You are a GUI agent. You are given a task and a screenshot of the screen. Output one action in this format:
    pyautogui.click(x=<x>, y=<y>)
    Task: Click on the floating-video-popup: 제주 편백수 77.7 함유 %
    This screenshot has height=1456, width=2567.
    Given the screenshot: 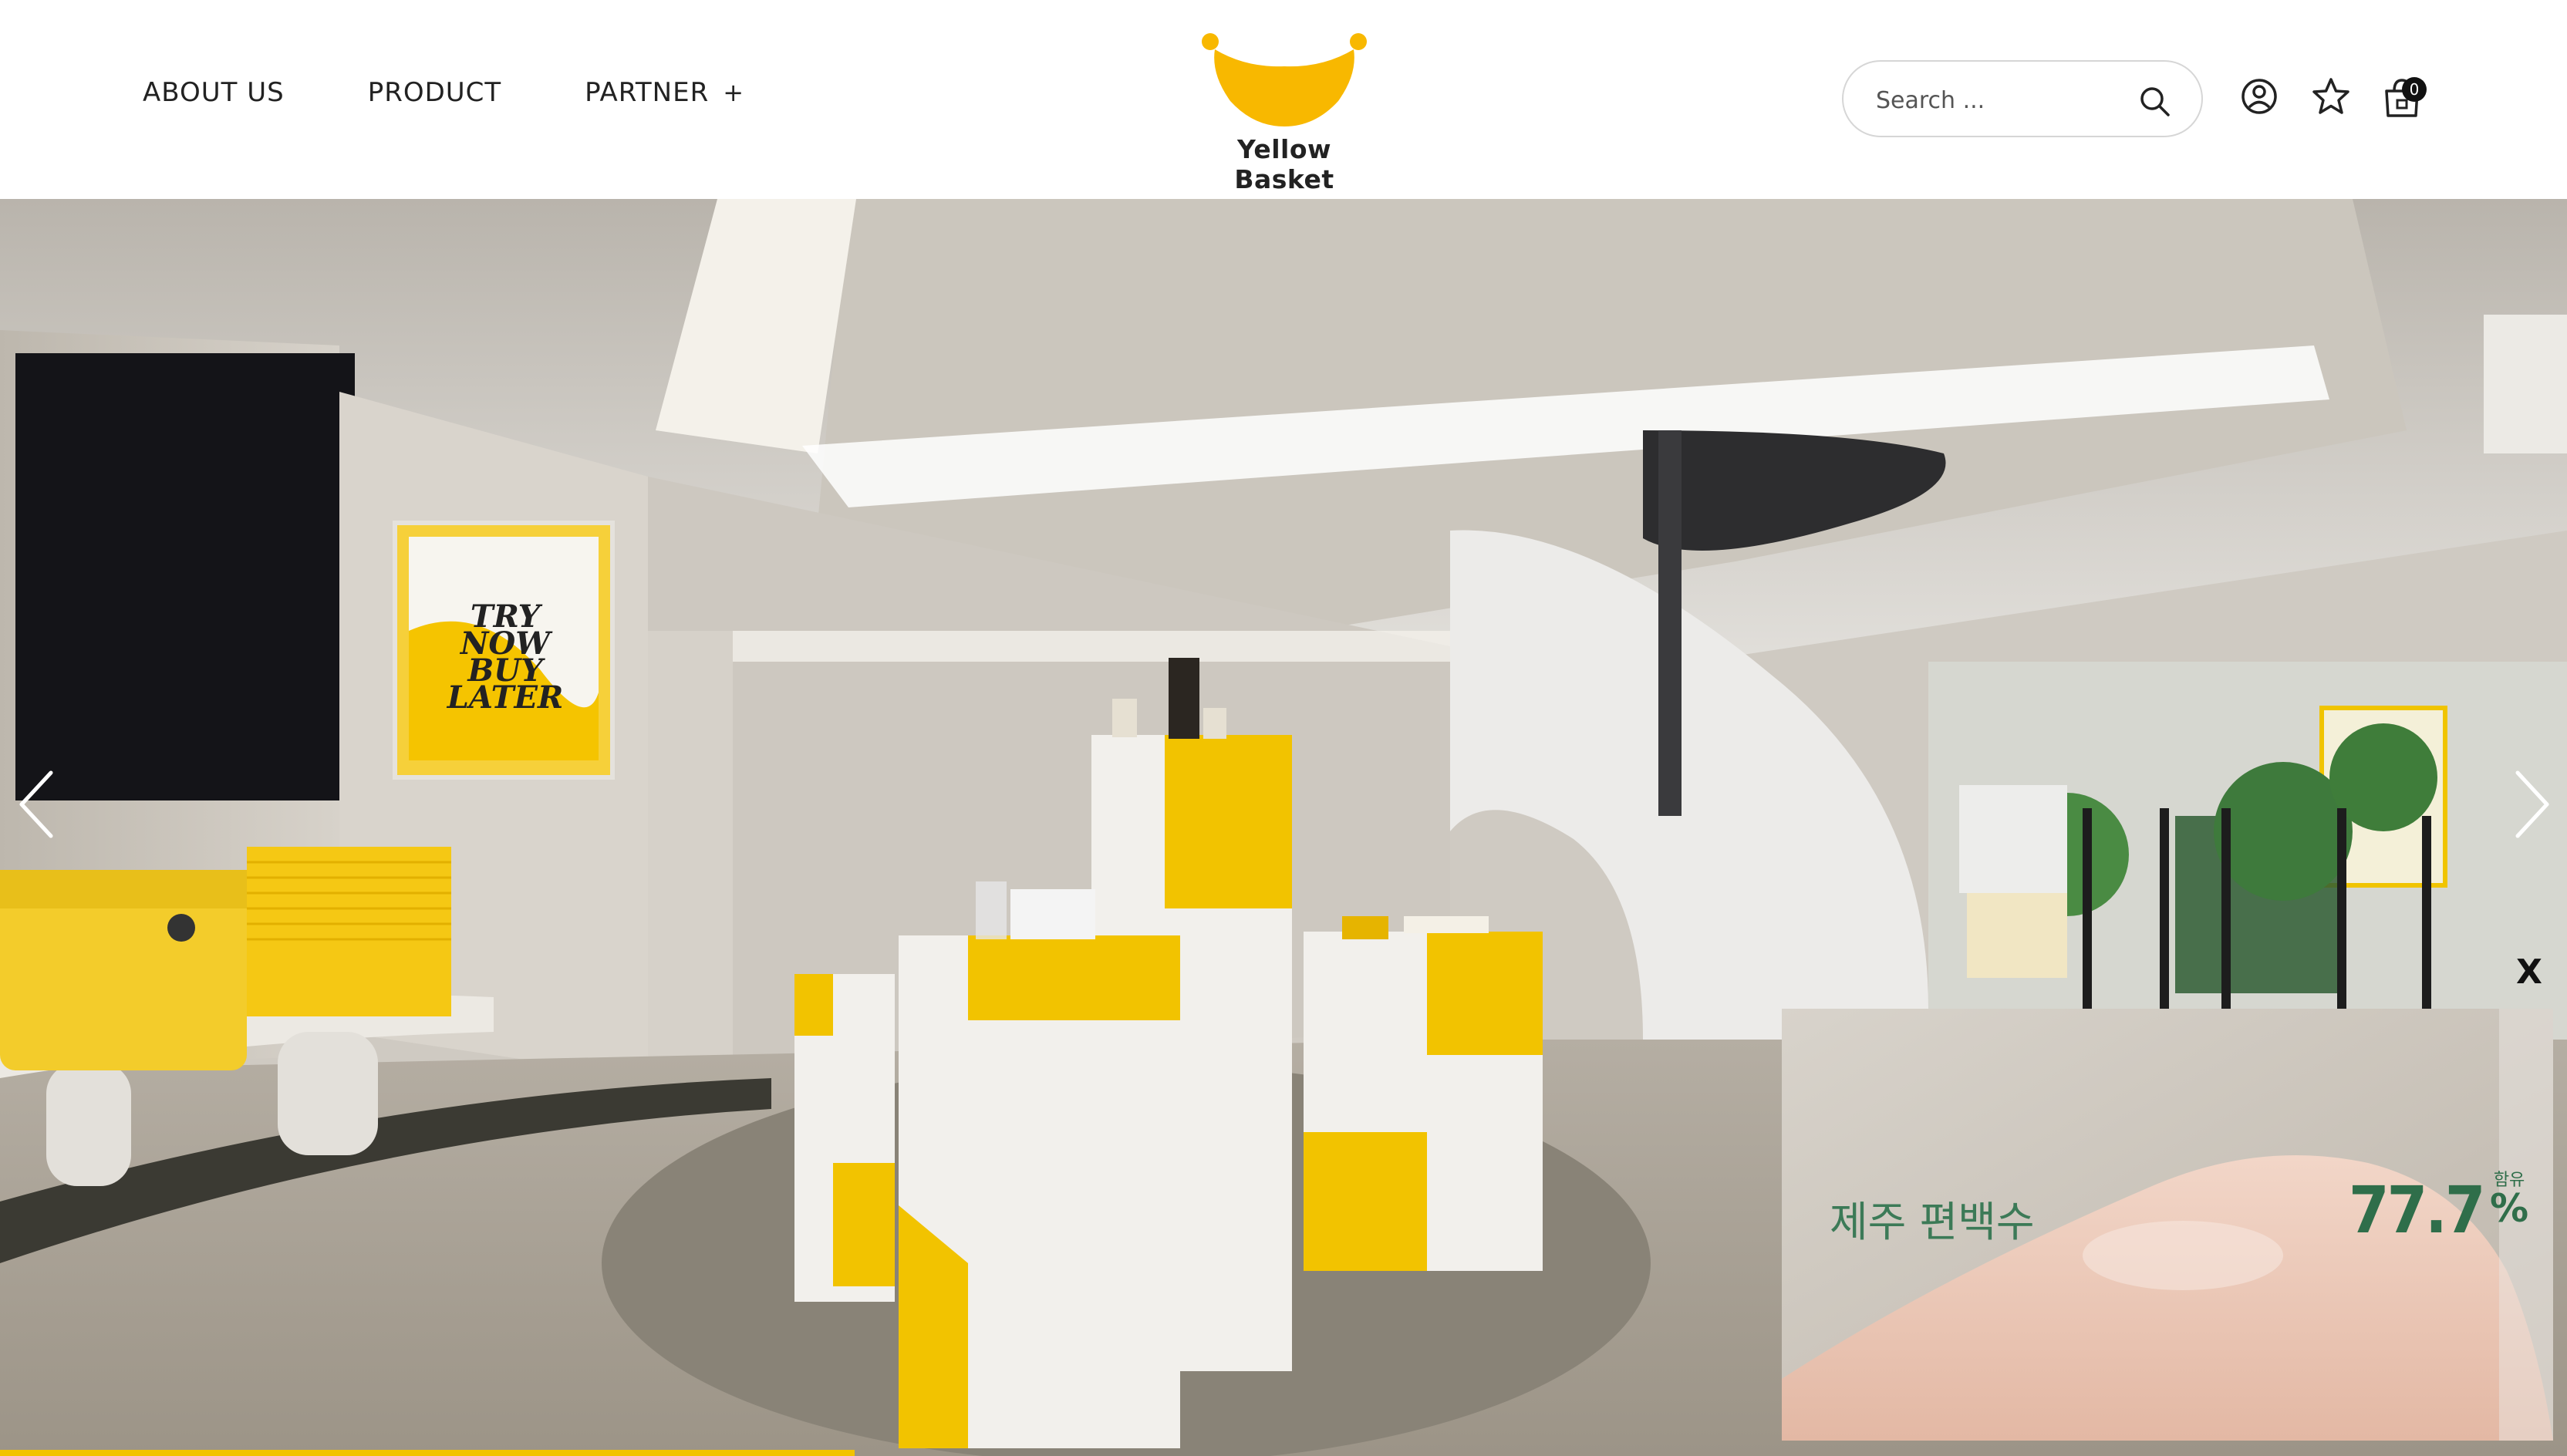 What is the action you would take?
    pyautogui.click(x=2167, y=1225)
    